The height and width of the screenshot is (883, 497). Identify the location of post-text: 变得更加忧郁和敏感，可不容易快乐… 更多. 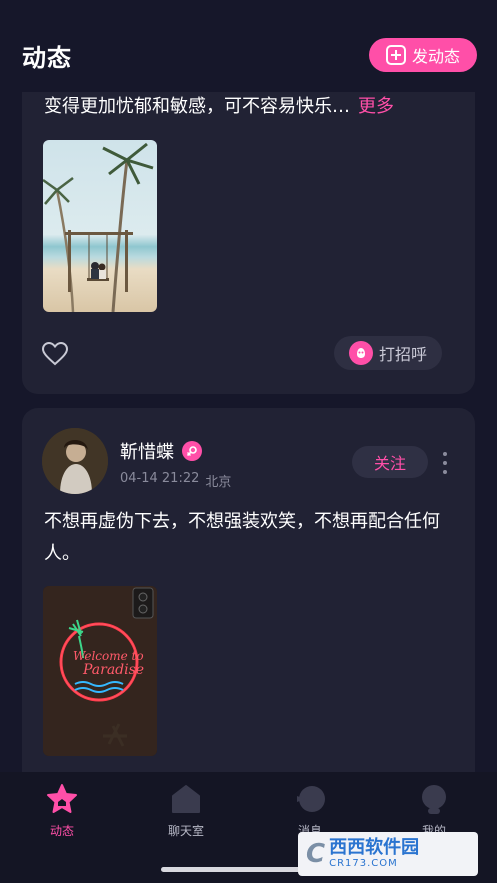
(219, 105).